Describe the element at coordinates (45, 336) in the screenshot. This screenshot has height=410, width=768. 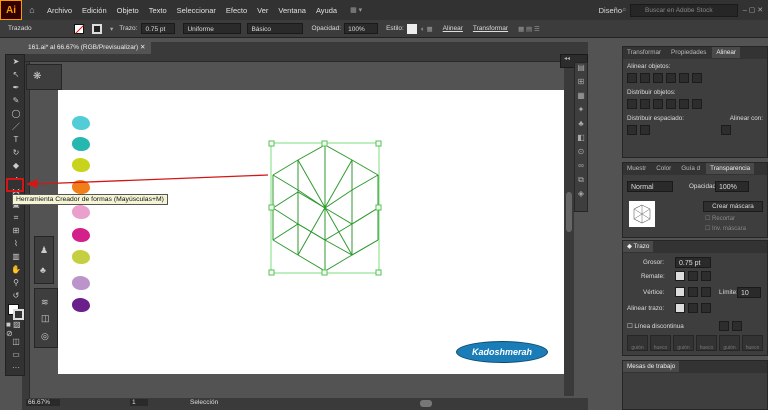
I see `swirl-icon: ◎` at that location.